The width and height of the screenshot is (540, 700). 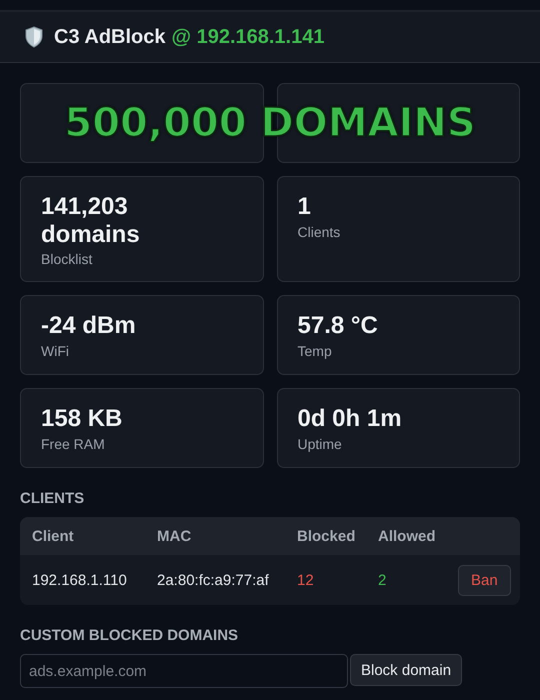 I want to click on stat-value: 57.8 °C, so click(x=338, y=326).